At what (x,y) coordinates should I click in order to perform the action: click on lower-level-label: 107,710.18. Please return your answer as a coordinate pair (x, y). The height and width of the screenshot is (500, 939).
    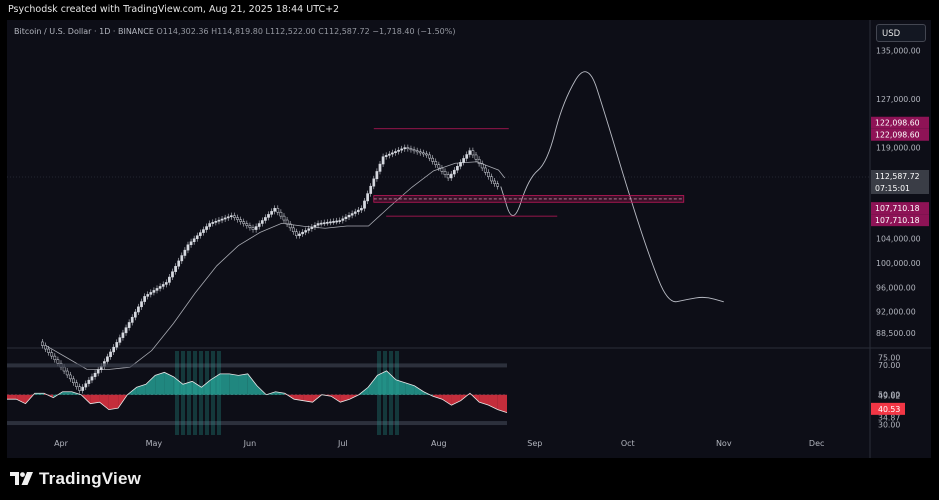
    Looking at the image, I should click on (897, 208).